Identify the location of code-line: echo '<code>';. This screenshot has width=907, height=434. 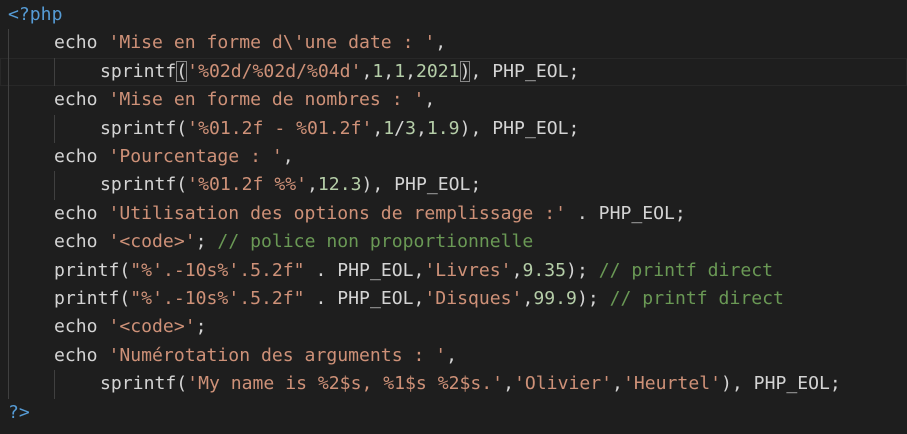
(453, 327).